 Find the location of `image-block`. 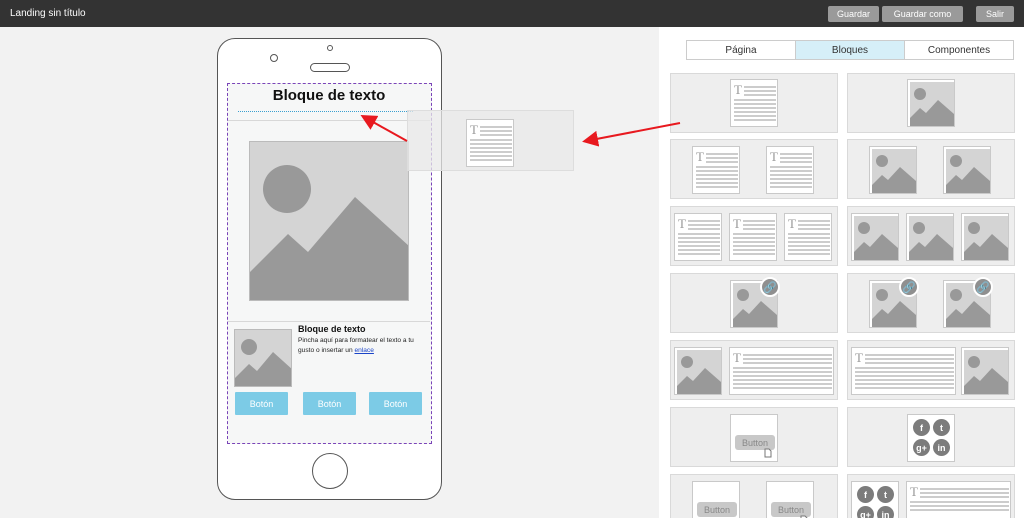

image-block is located at coordinates (329, 221).